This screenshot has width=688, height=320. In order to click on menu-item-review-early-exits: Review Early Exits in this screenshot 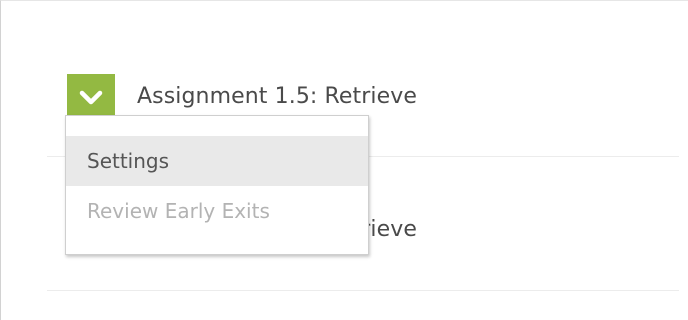, I will do `click(178, 211)`.